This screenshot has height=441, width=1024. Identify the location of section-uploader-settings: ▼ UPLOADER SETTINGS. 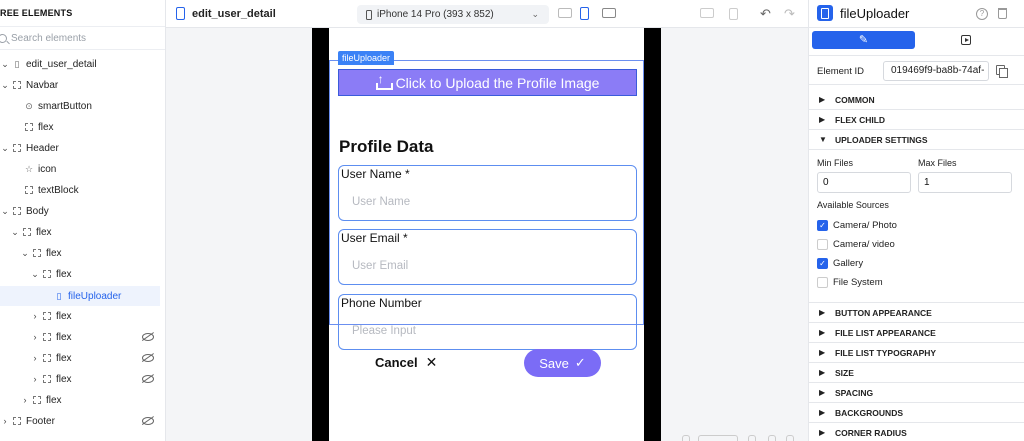
(916, 140).